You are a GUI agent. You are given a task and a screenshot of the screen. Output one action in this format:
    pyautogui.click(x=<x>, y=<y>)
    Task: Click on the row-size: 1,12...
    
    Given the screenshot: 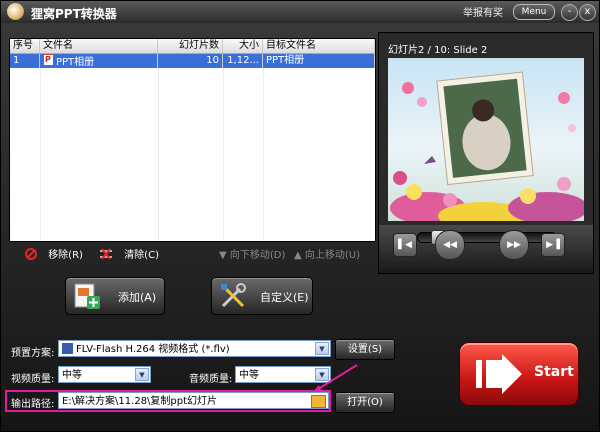 What is the action you would take?
    pyautogui.click(x=243, y=61)
    